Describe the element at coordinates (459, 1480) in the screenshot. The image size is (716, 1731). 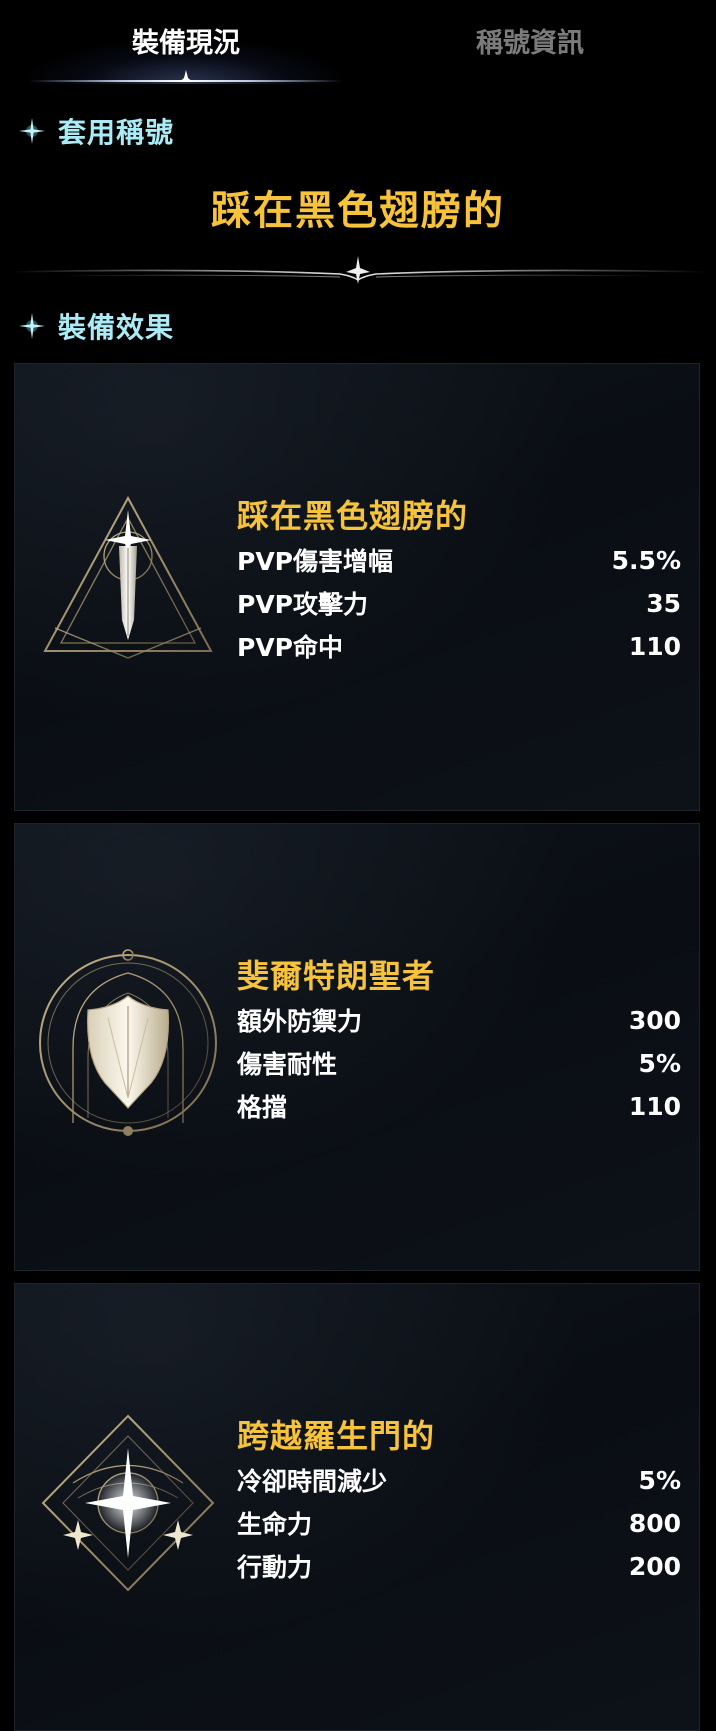
I see `stat-row: 冷卻時間減少 5%` at that location.